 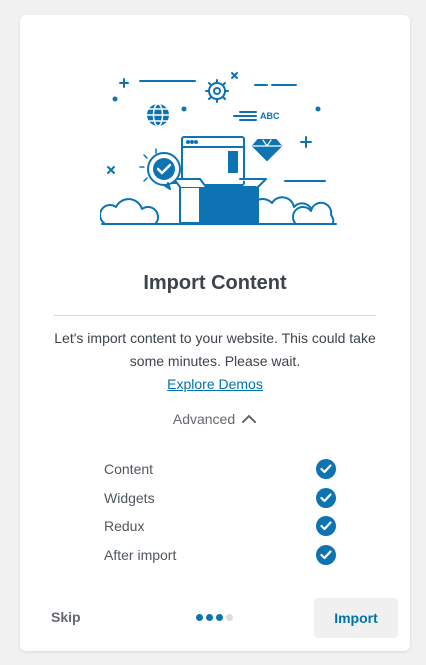 I want to click on option-after-import: After import, so click(x=220, y=555).